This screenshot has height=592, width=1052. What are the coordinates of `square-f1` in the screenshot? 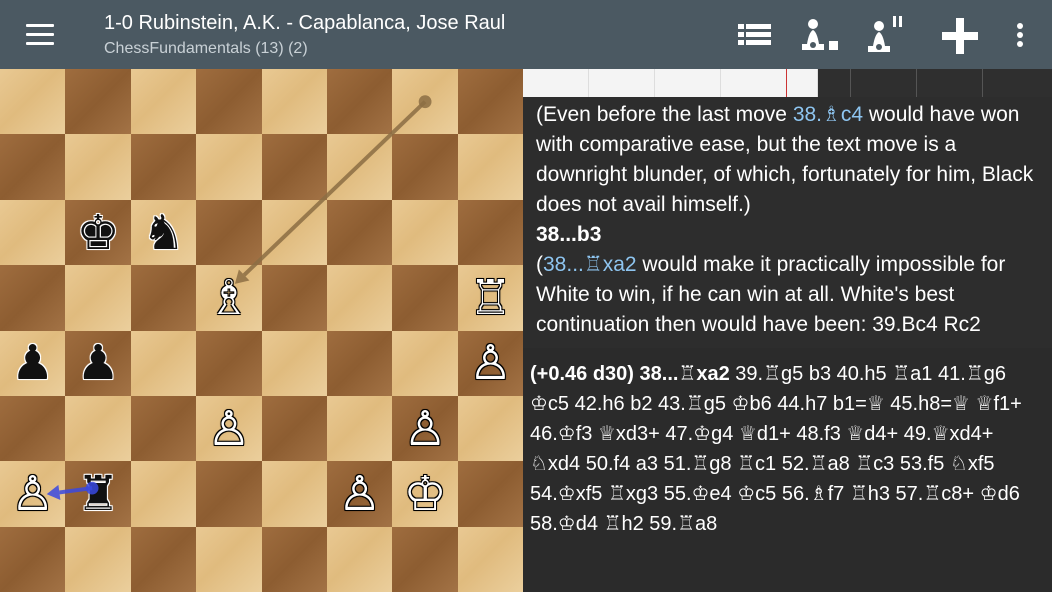 It's located at (360, 559).